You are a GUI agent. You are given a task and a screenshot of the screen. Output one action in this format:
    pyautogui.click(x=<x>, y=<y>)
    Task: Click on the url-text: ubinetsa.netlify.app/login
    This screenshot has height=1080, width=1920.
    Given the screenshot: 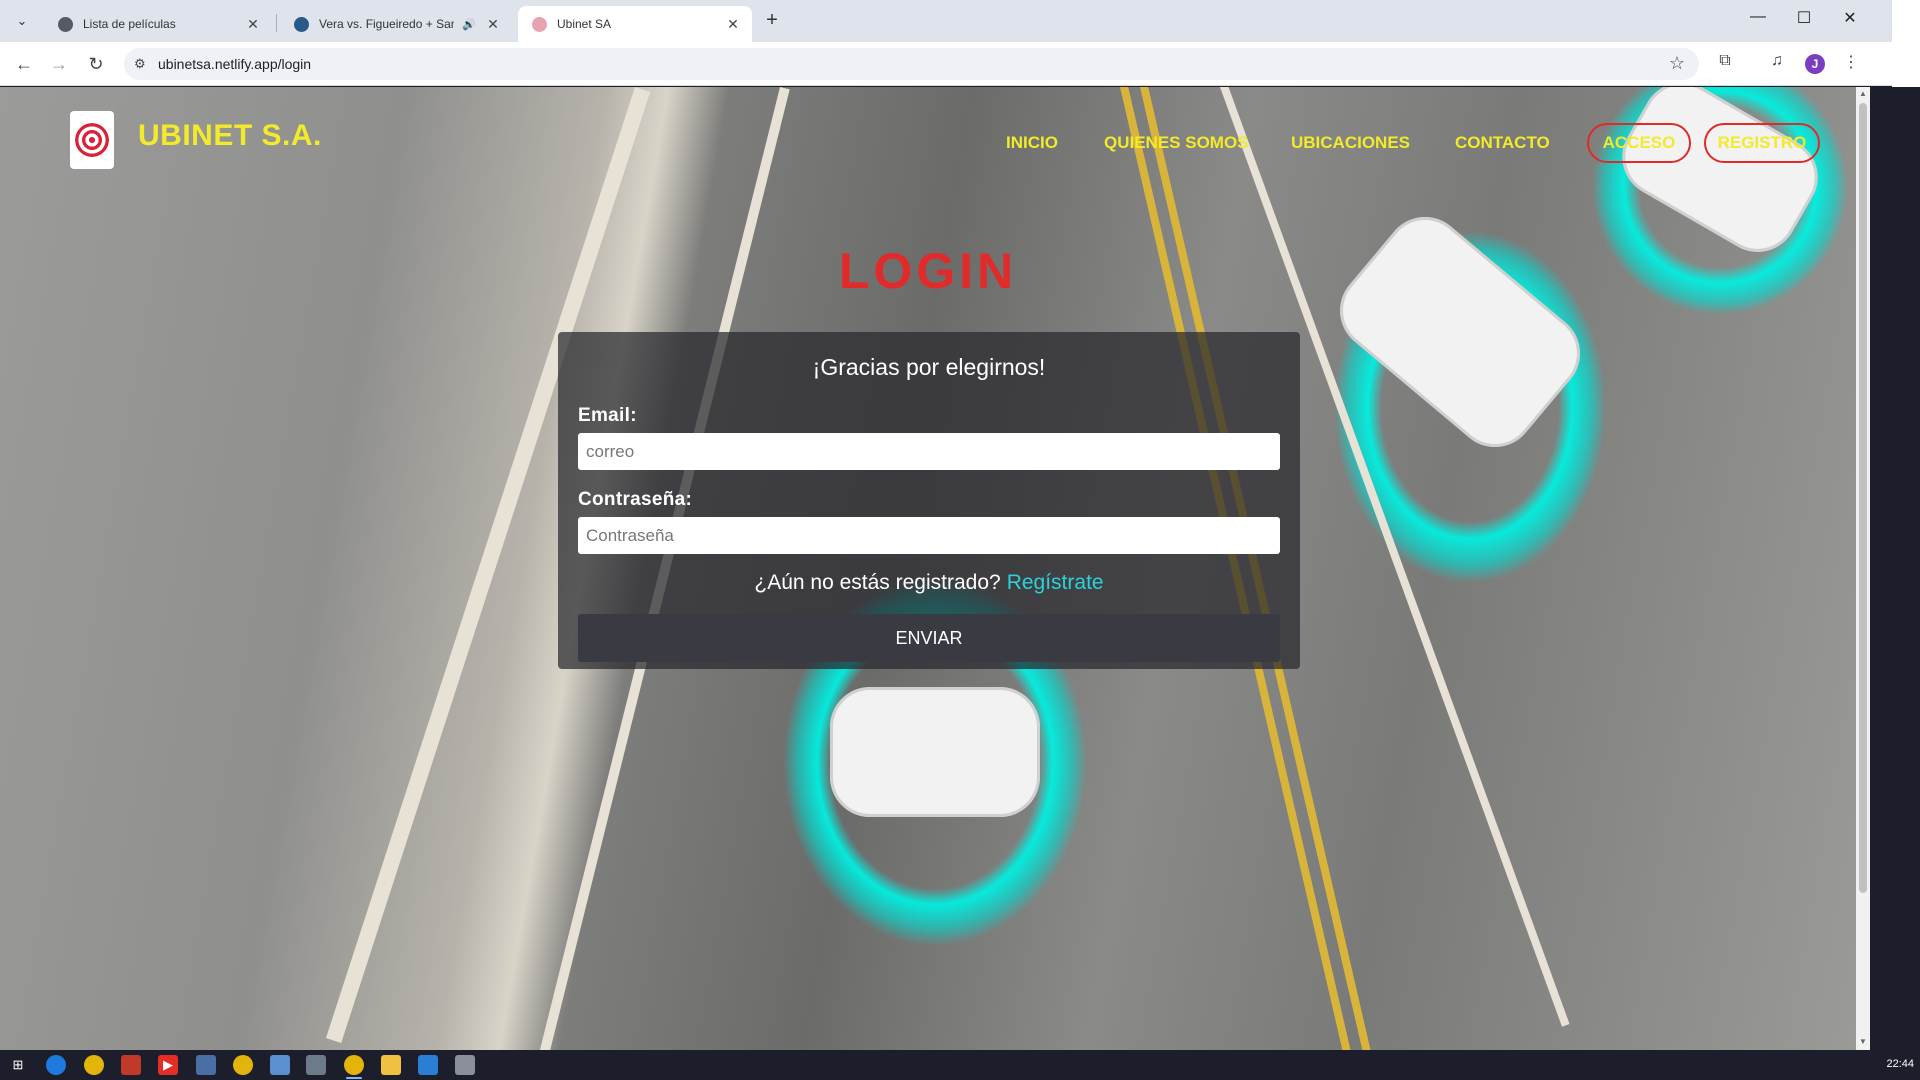 What is the action you would take?
    pyautogui.click(x=234, y=64)
    